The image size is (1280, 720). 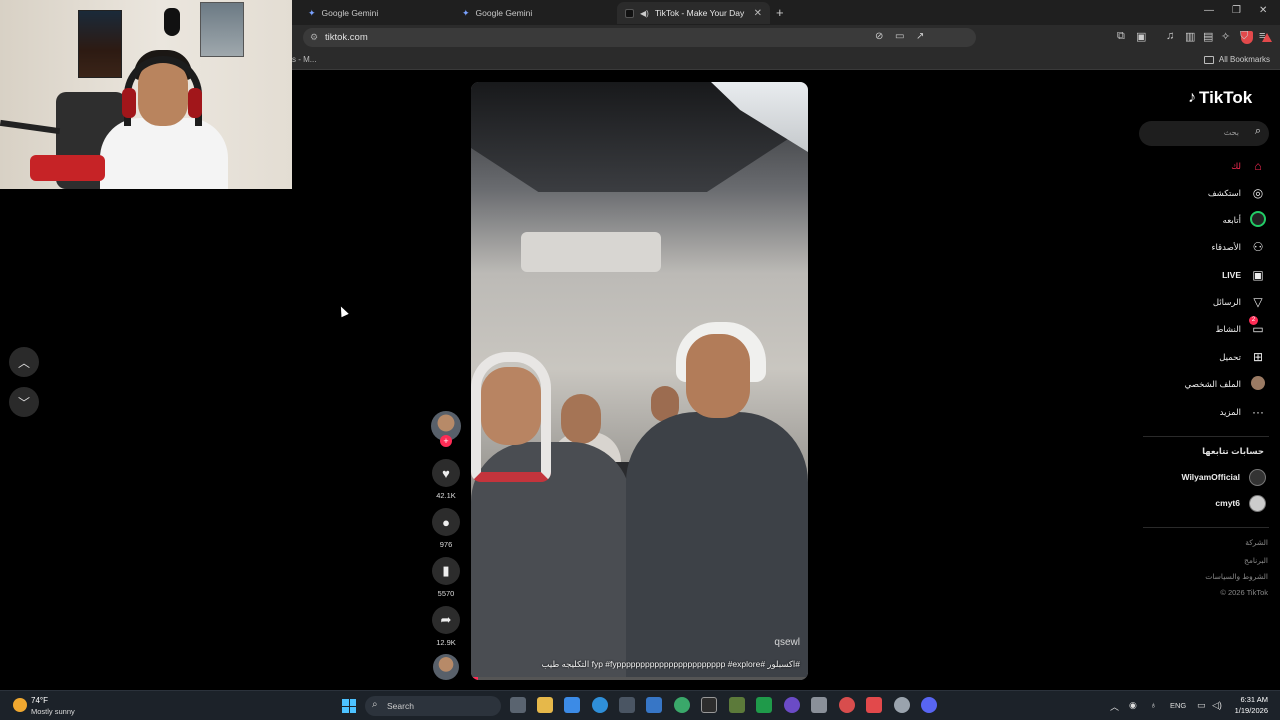 I want to click on footer-link-company: الشركة, so click(x=1256, y=542).